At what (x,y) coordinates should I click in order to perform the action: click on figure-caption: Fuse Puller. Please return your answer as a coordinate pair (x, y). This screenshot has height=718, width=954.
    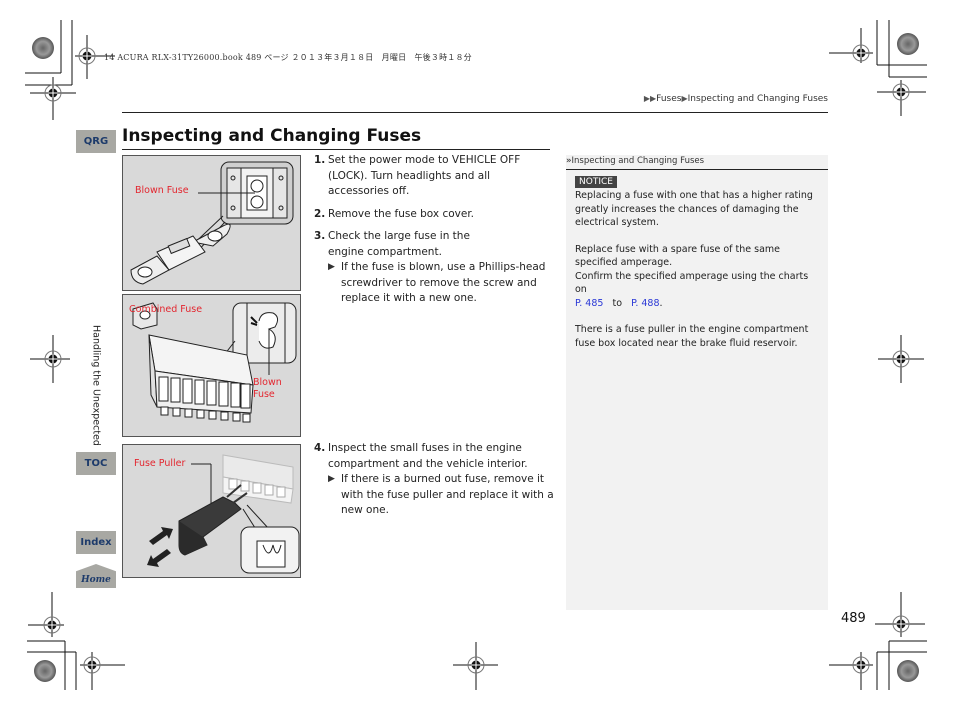
    Looking at the image, I should click on (160, 463).